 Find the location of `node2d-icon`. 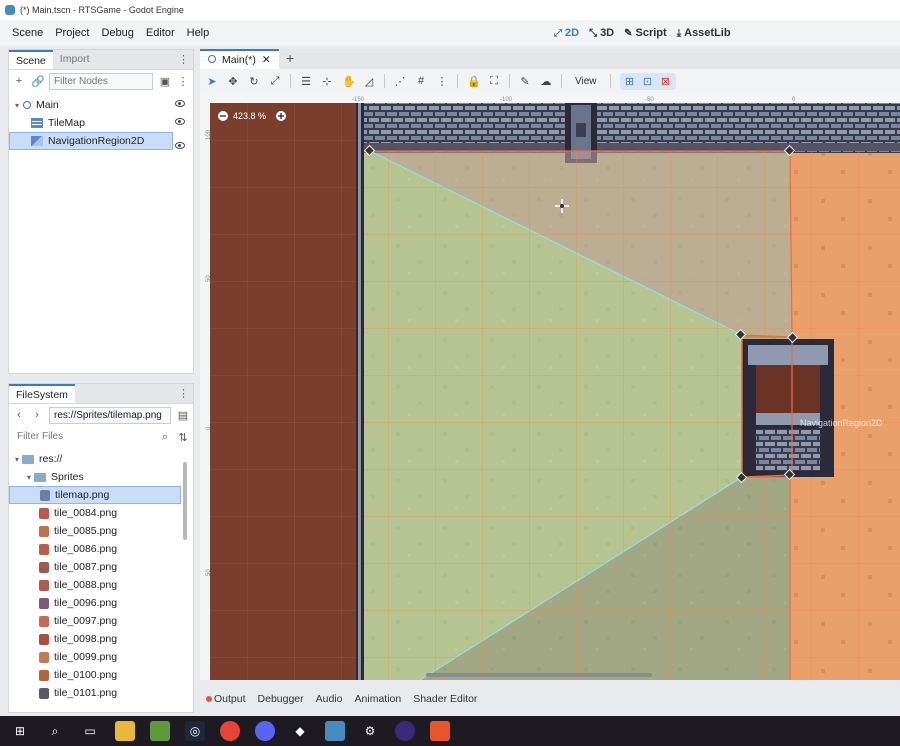

node2d-icon is located at coordinates (212, 59).